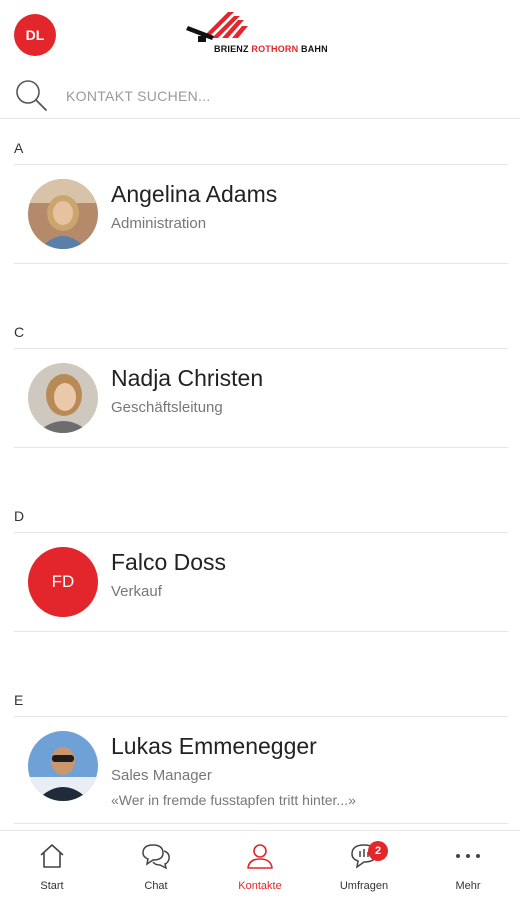  Describe the element at coordinates (19, 516) in the screenshot. I see `section-letter: D` at that location.